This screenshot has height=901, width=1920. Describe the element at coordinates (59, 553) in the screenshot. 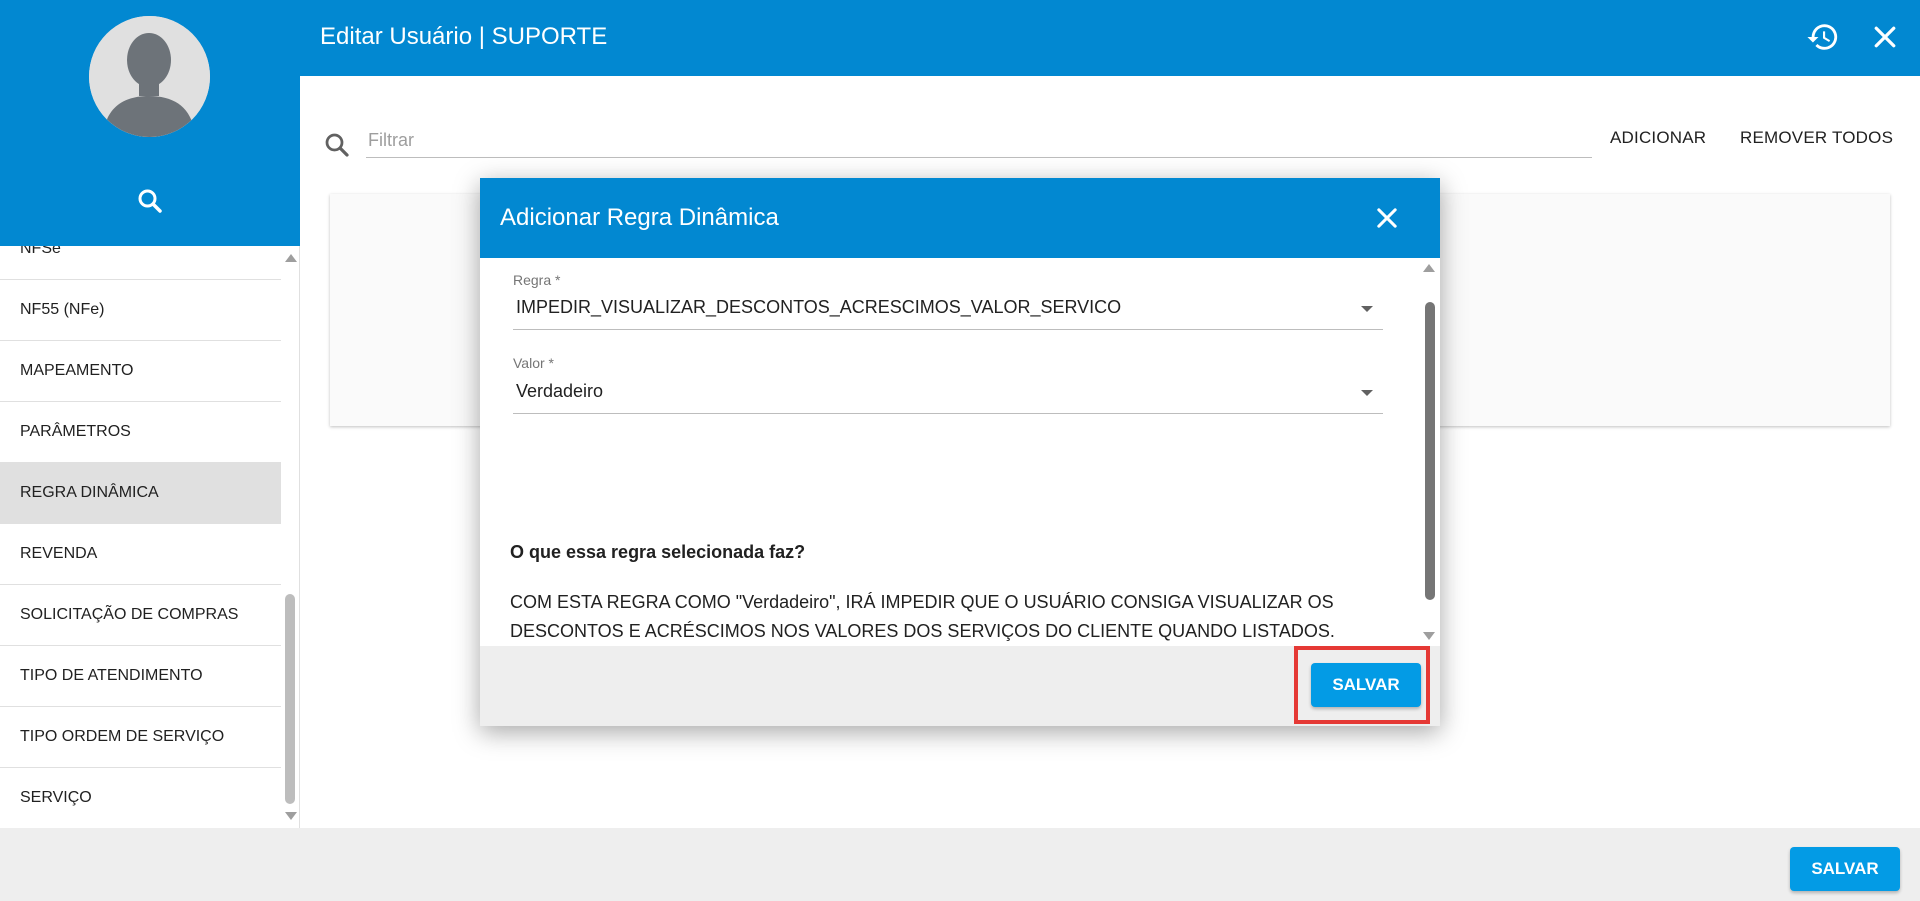

I see `sidebar-item-label: REVENDA` at that location.